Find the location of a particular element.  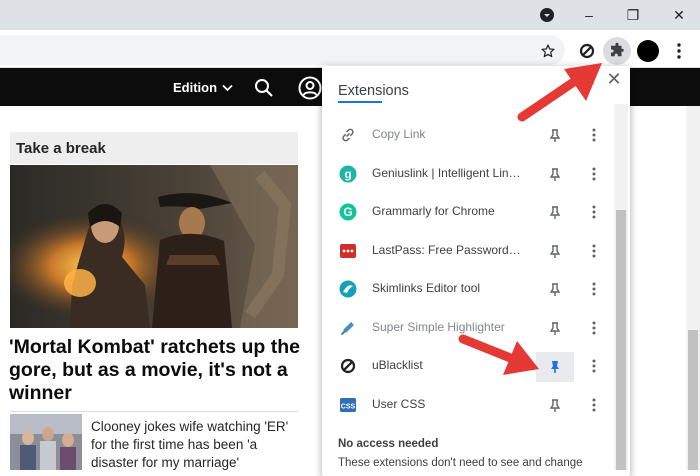

no-access-heading: No access needed is located at coordinates (388, 444).